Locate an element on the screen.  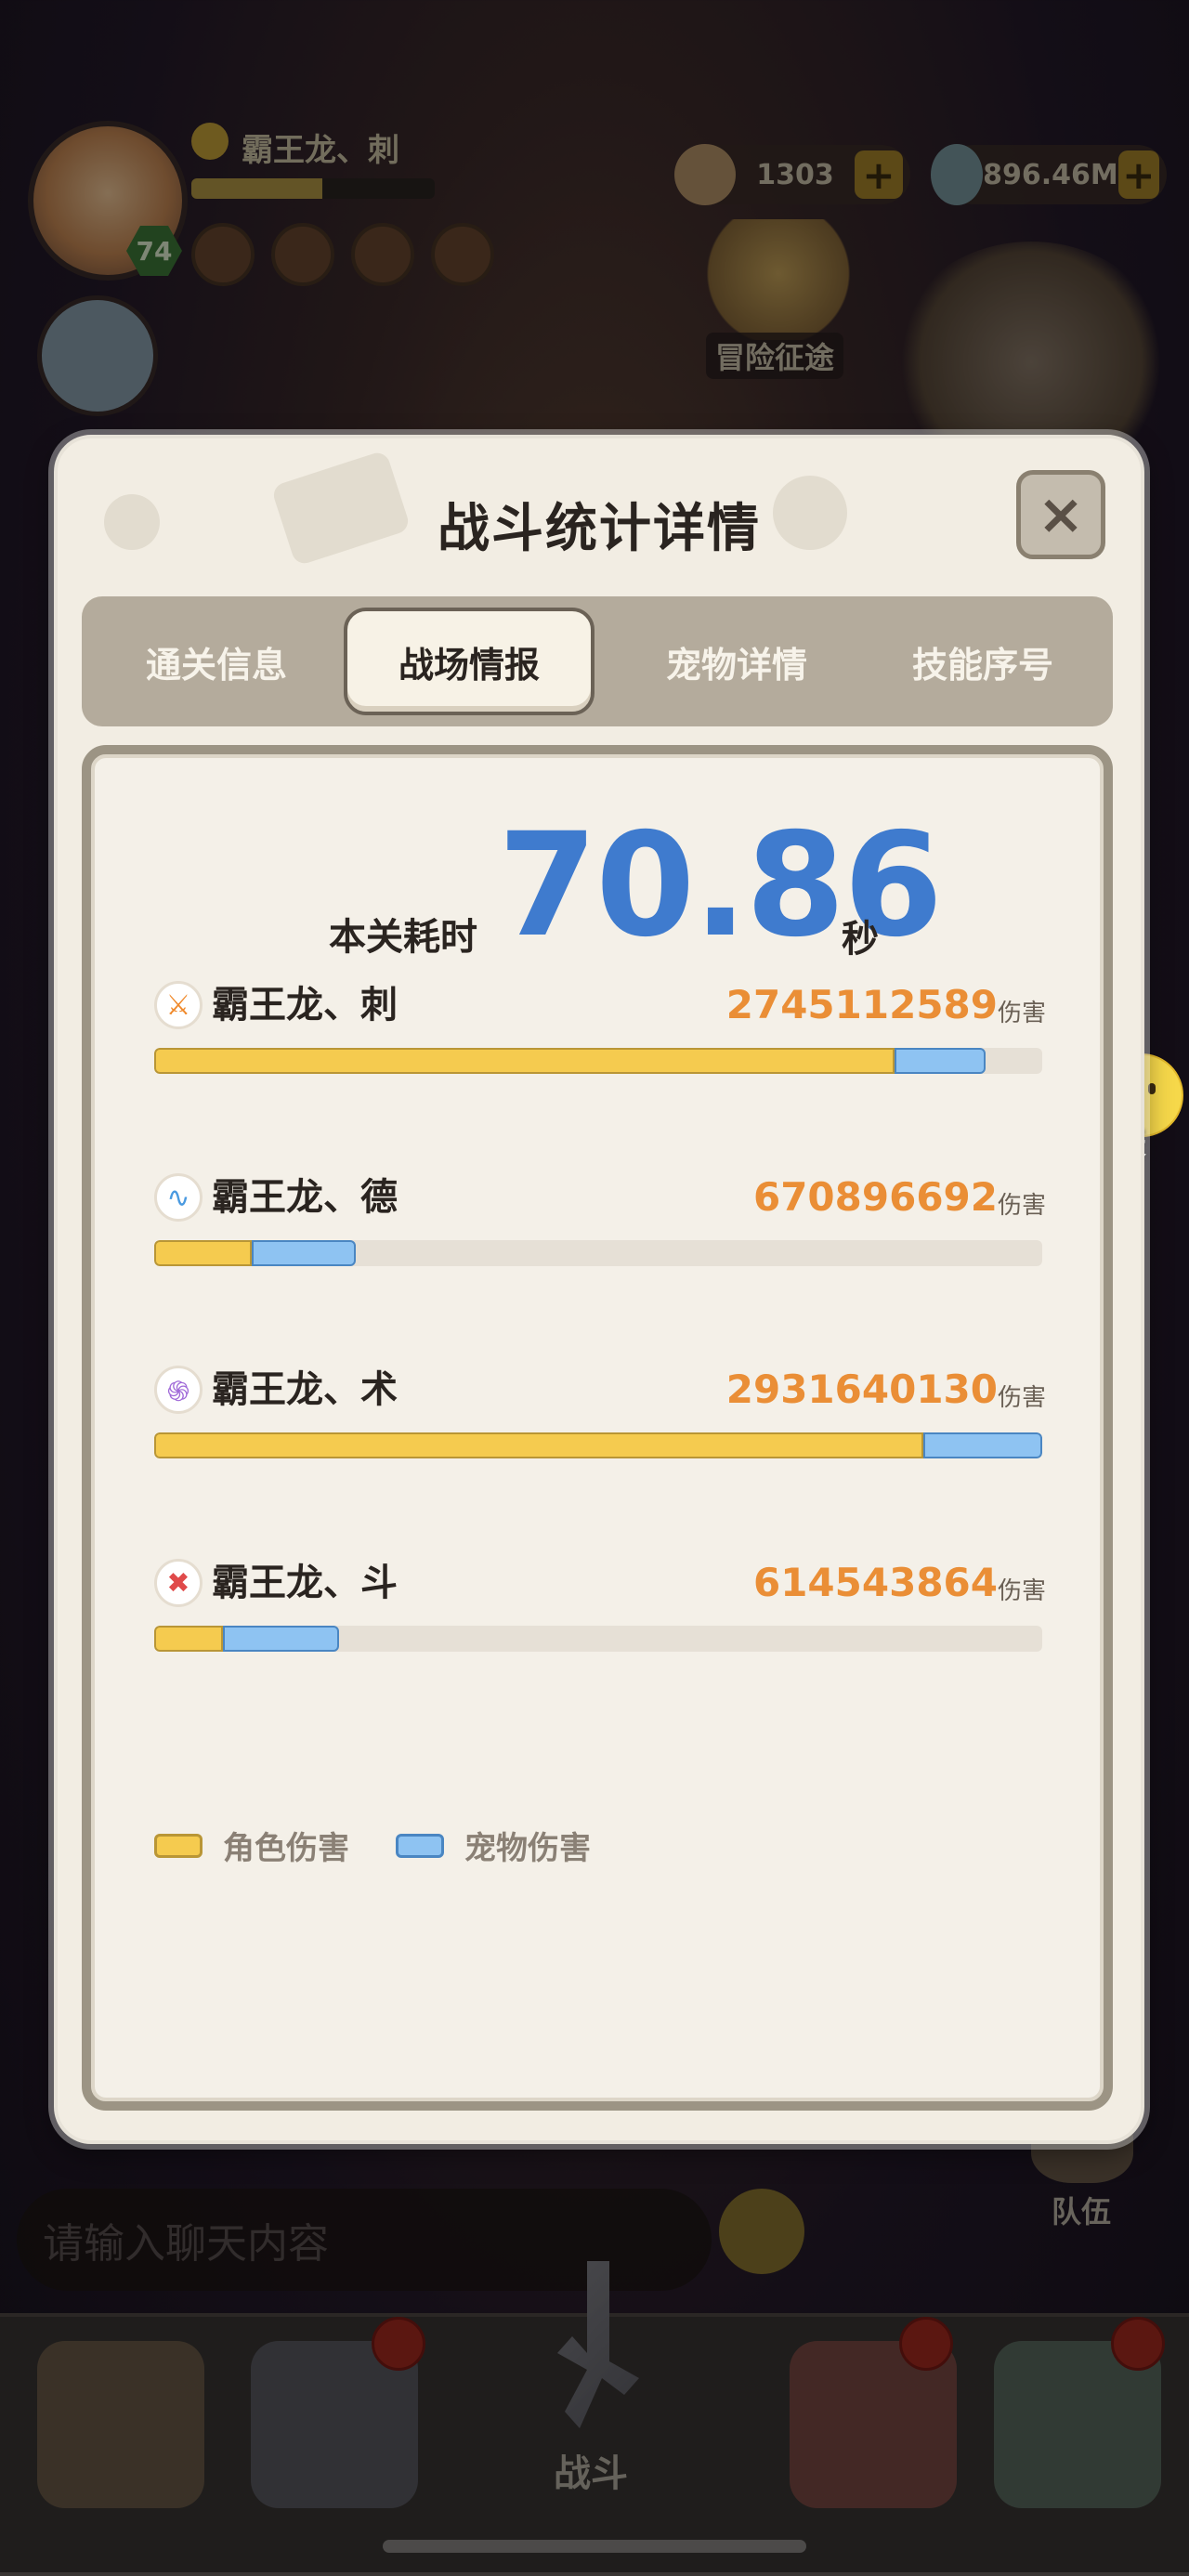
legend-label-role: 角色伤害 is located at coordinates (286, 1849).